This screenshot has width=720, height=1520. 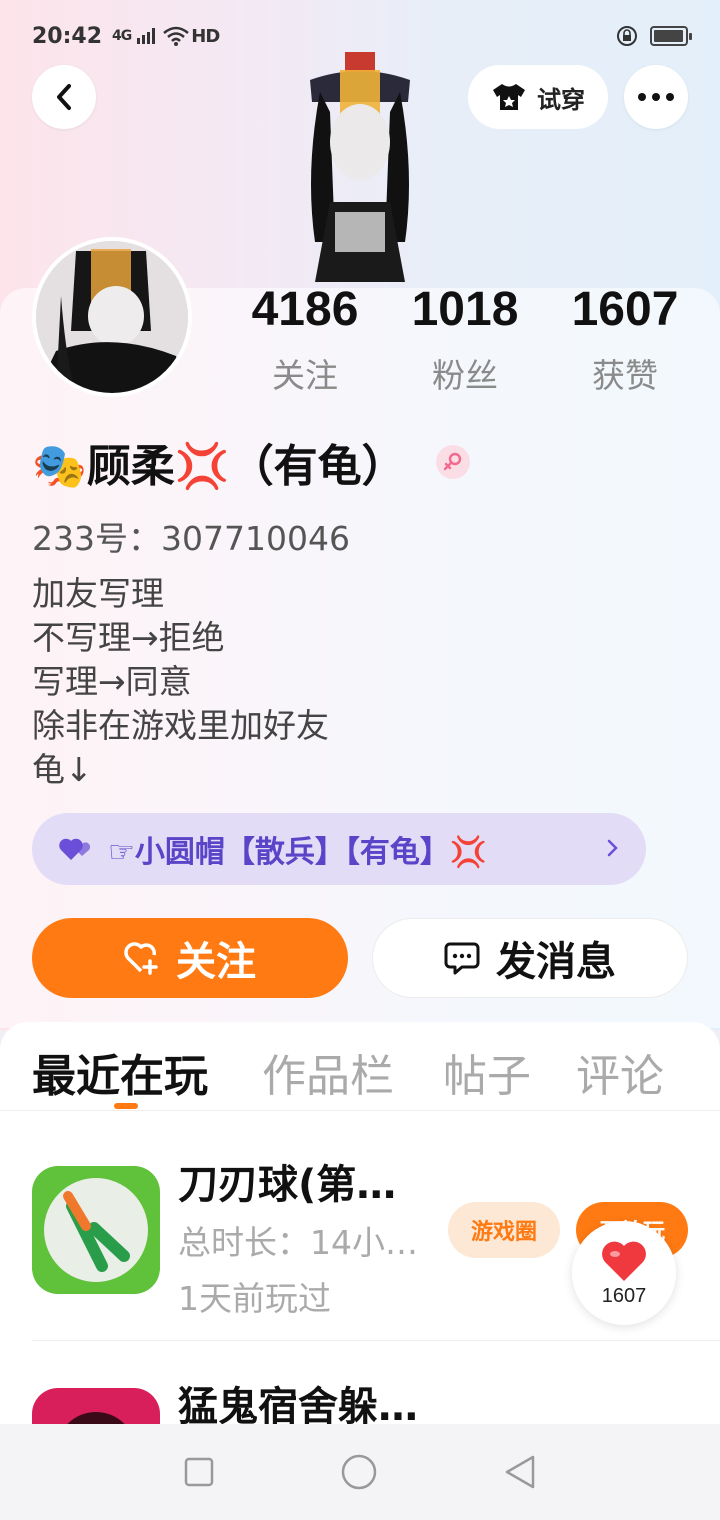 I want to click on send-message-button: 发消息, so click(x=530, y=958).